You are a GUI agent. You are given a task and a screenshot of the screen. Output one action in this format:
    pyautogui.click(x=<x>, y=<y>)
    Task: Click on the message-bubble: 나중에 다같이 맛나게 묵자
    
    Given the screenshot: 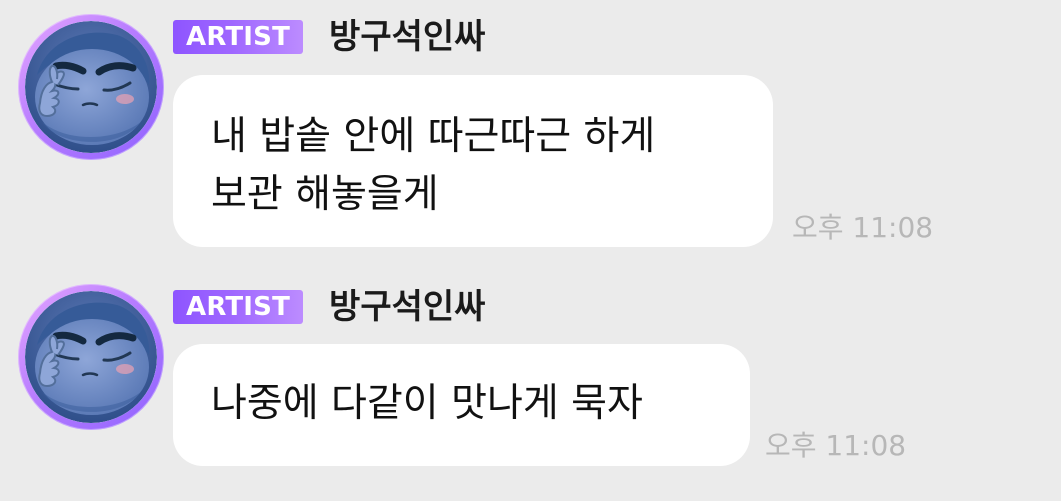 What is the action you would take?
    pyautogui.click(x=461, y=405)
    